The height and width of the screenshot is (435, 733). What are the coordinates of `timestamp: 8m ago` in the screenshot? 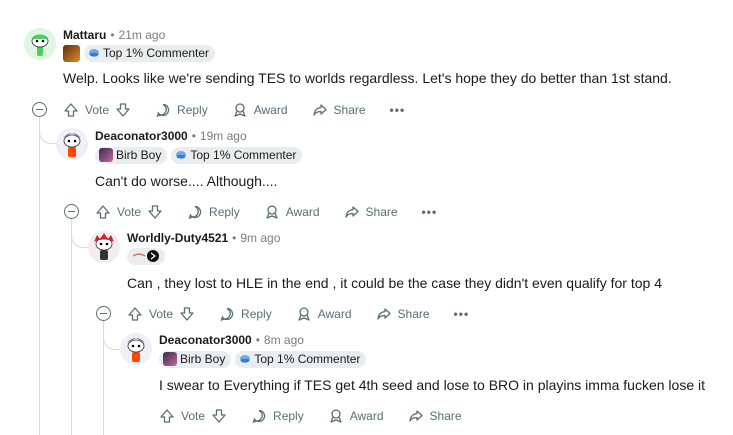 It's located at (284, 340).